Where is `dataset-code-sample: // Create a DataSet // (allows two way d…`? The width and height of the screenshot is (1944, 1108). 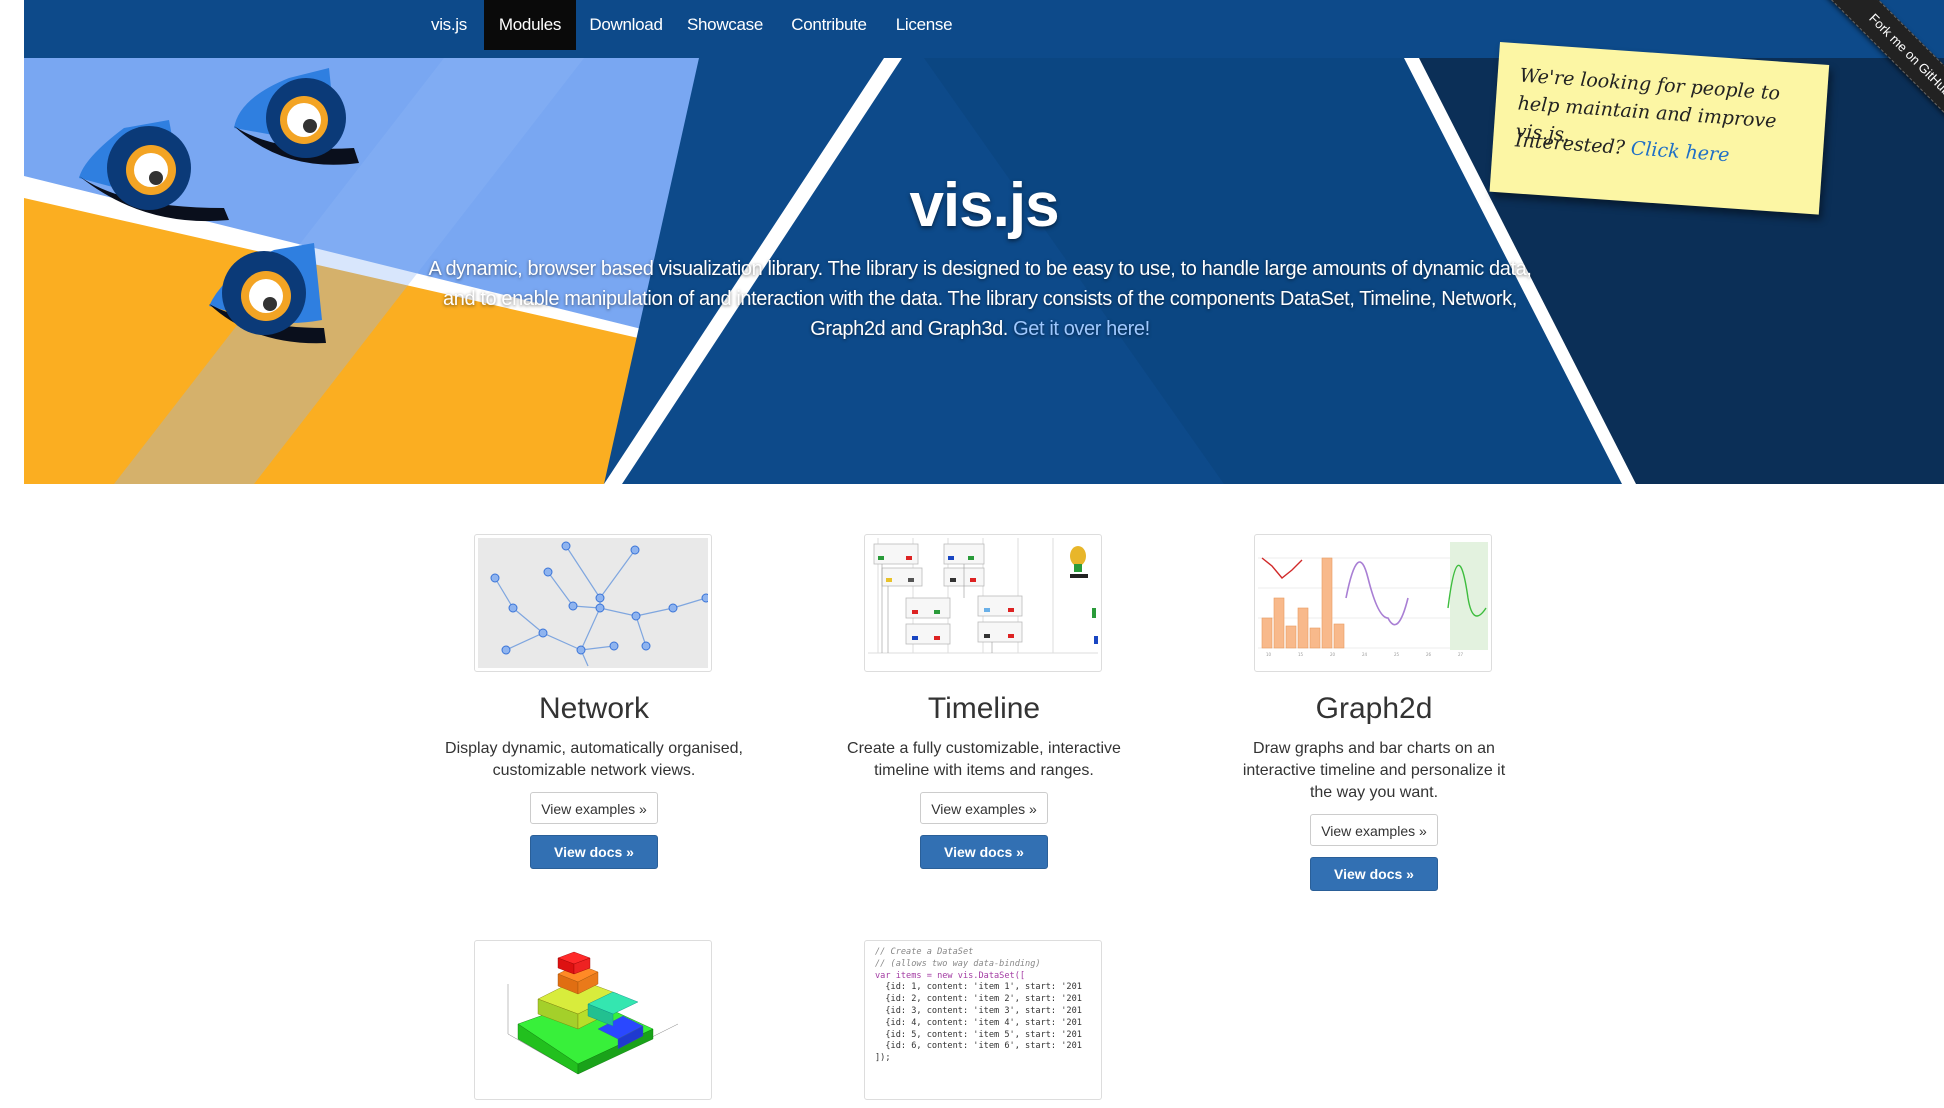
dataset-code-sample: // Create a DataSet // (allows two way d… is located at coordinates (978, 1006).